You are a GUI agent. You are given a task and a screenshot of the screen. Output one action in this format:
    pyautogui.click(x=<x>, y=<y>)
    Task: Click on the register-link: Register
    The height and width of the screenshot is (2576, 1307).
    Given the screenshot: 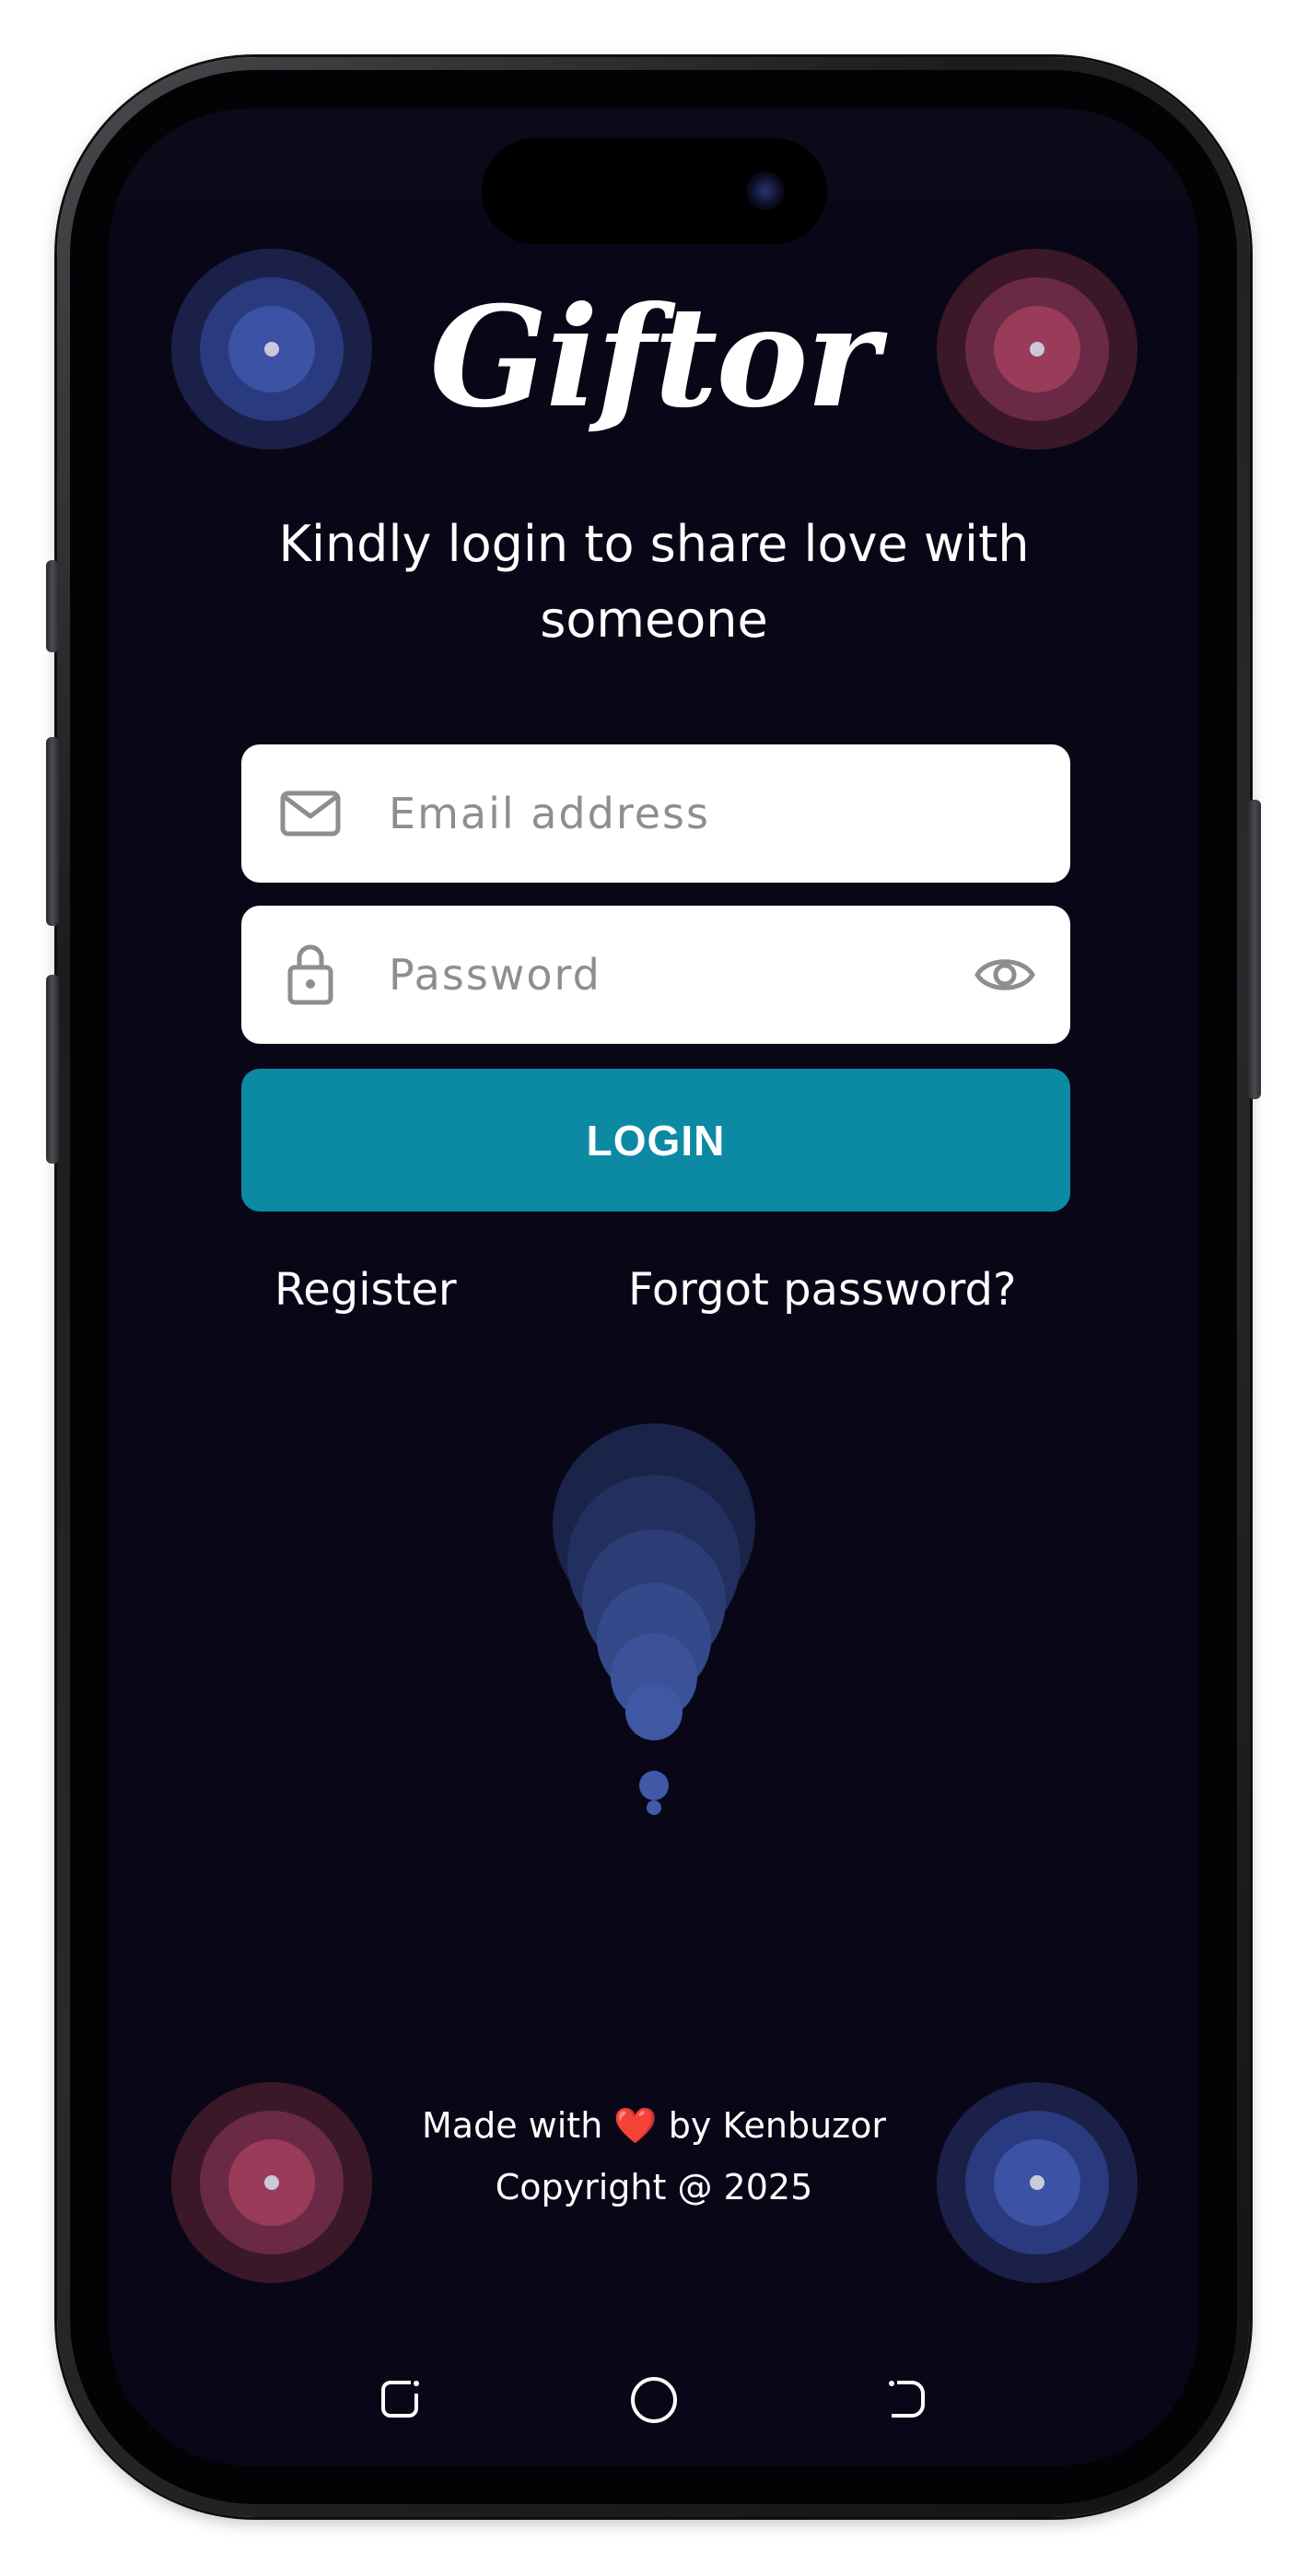 What is the action you would take?
    pyautogui.click(x=366, y=1290)
    